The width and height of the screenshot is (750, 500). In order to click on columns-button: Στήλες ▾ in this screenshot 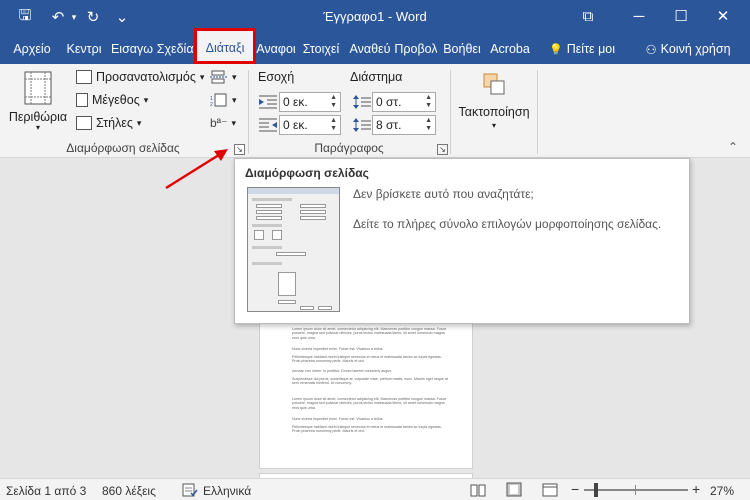, I will do `click(108, 123)`.